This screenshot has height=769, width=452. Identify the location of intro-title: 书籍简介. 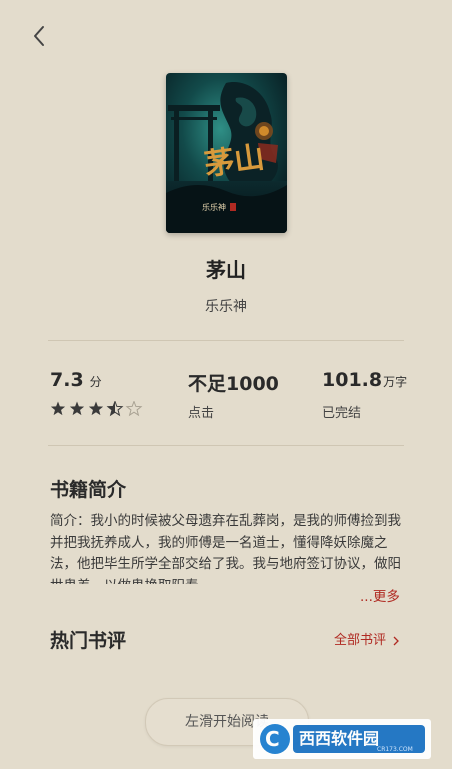
(88, 490).